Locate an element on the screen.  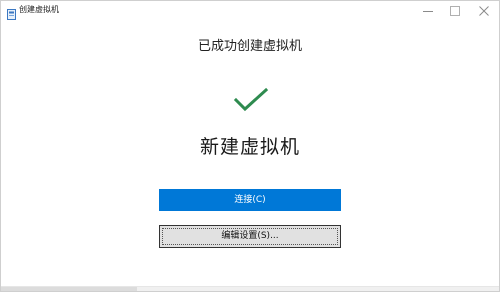
close-icon is located at coordinates (484, 10).